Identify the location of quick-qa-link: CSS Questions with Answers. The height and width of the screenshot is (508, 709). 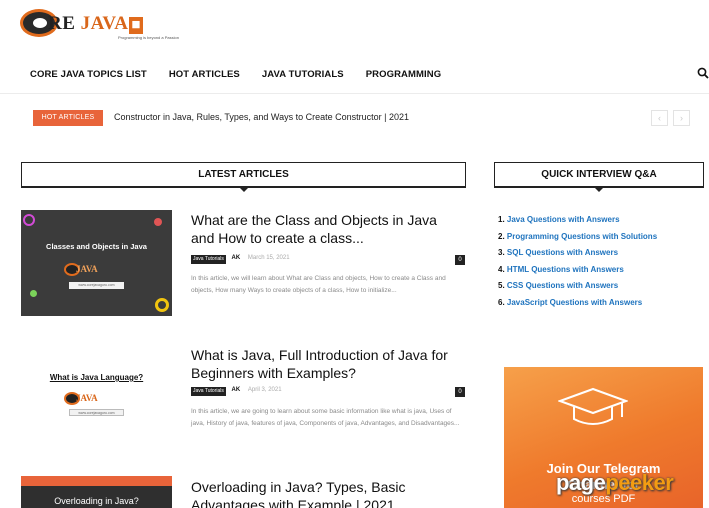
(562, 285).